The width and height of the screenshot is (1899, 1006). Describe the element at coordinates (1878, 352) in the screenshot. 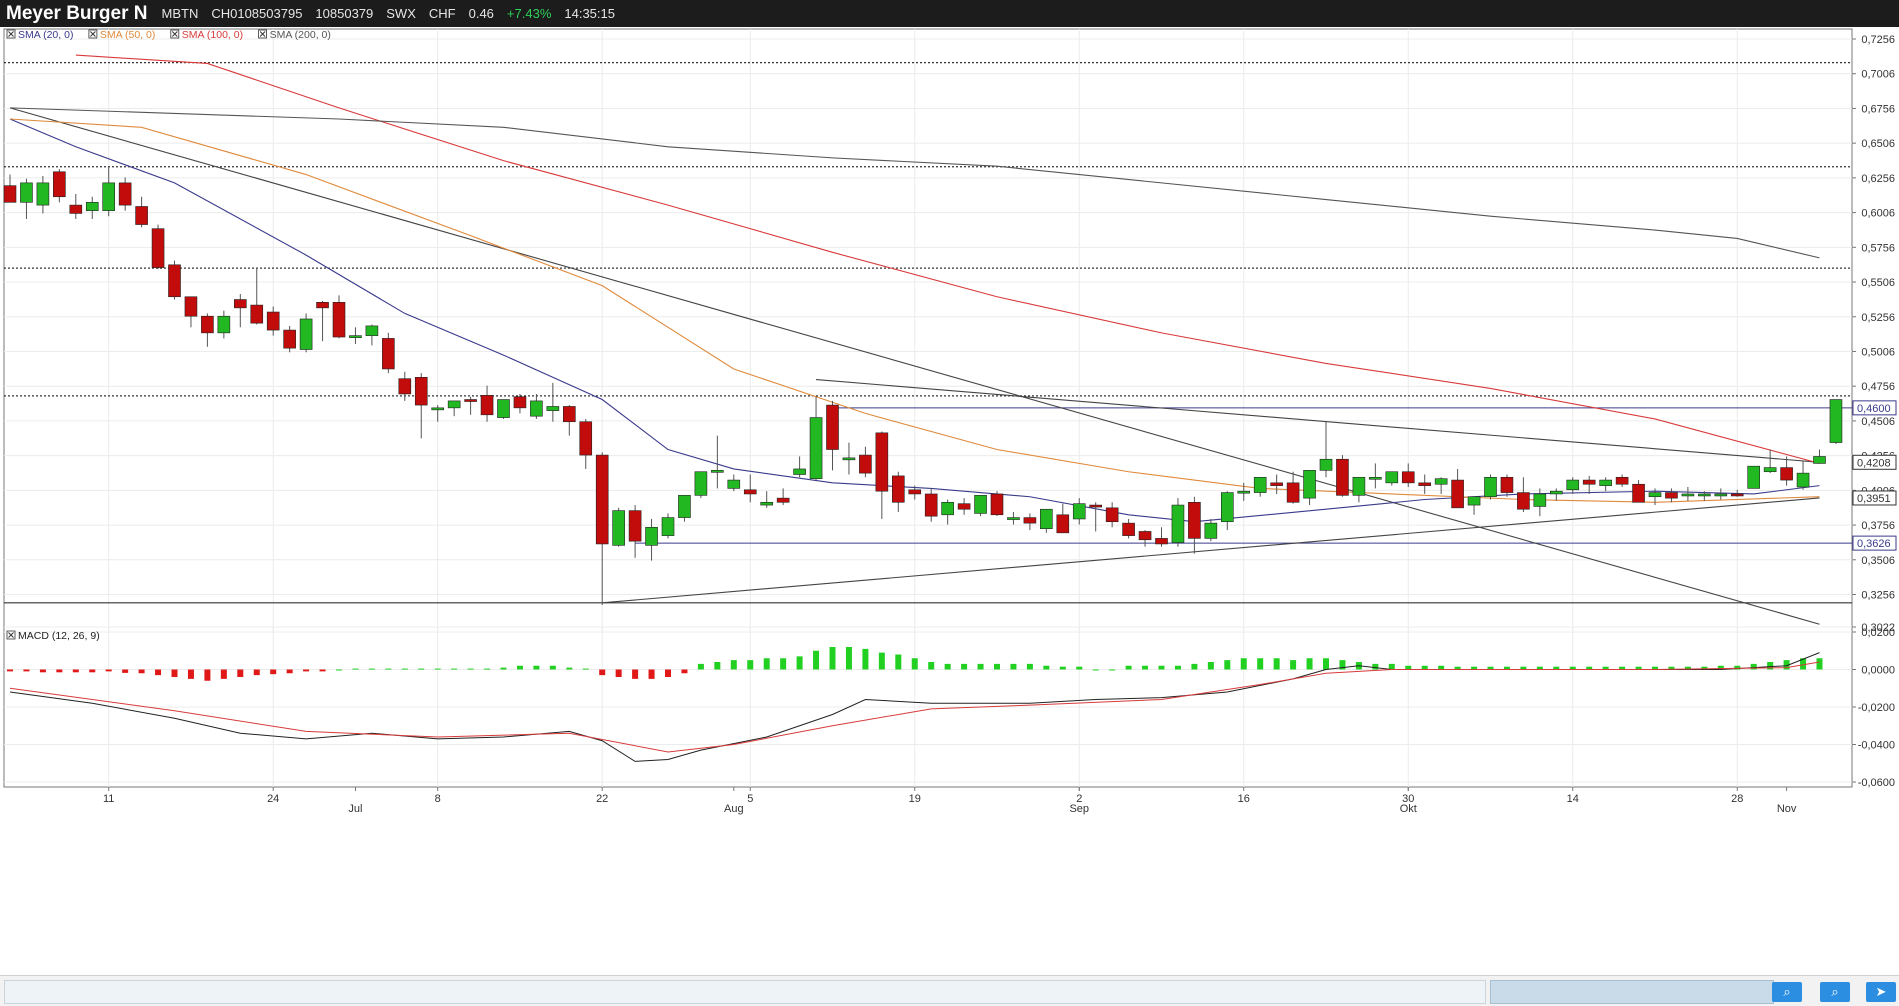

I see `y-tick-label: 0,5006` at that location.